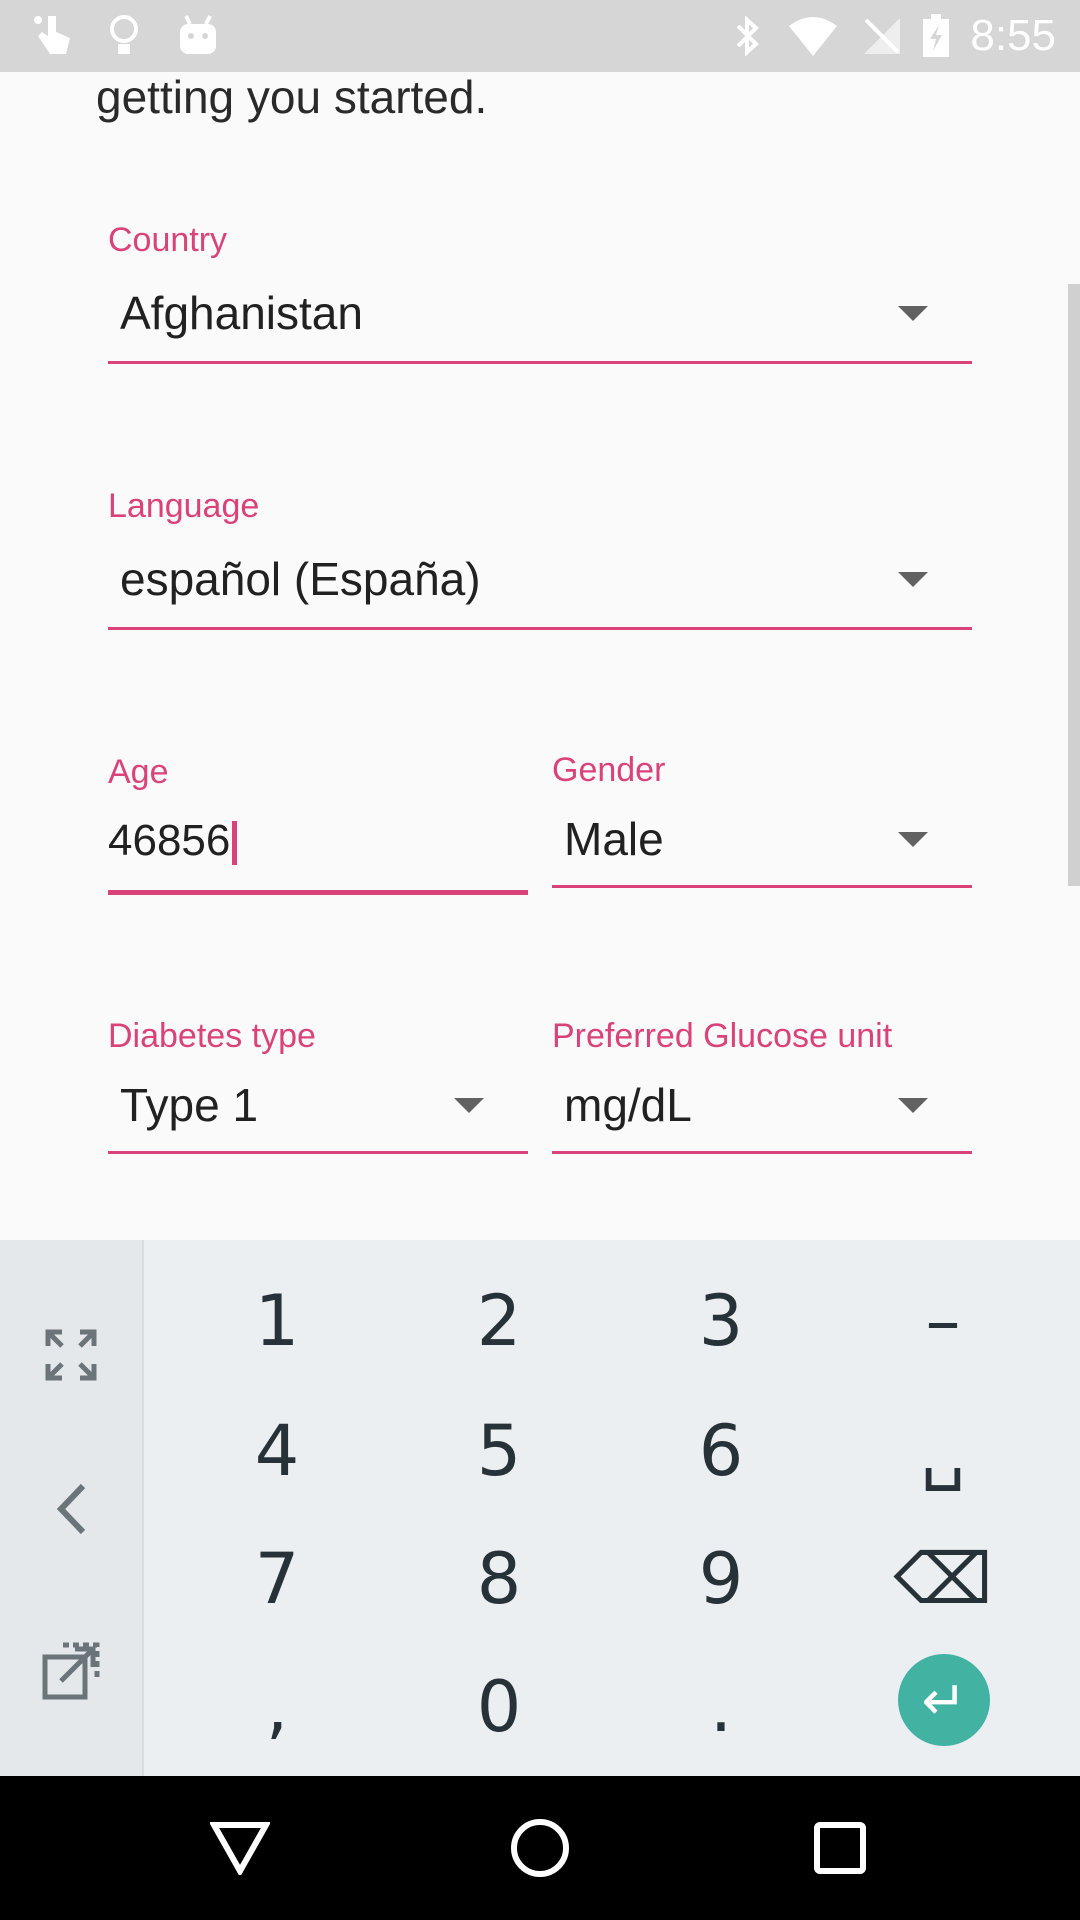 The height and width of the screenshot is (1920, 1080). Describe the element at coordinates (189, 1105) in the screenshot. I see `diabetes-type-value: Type 1` at that location.